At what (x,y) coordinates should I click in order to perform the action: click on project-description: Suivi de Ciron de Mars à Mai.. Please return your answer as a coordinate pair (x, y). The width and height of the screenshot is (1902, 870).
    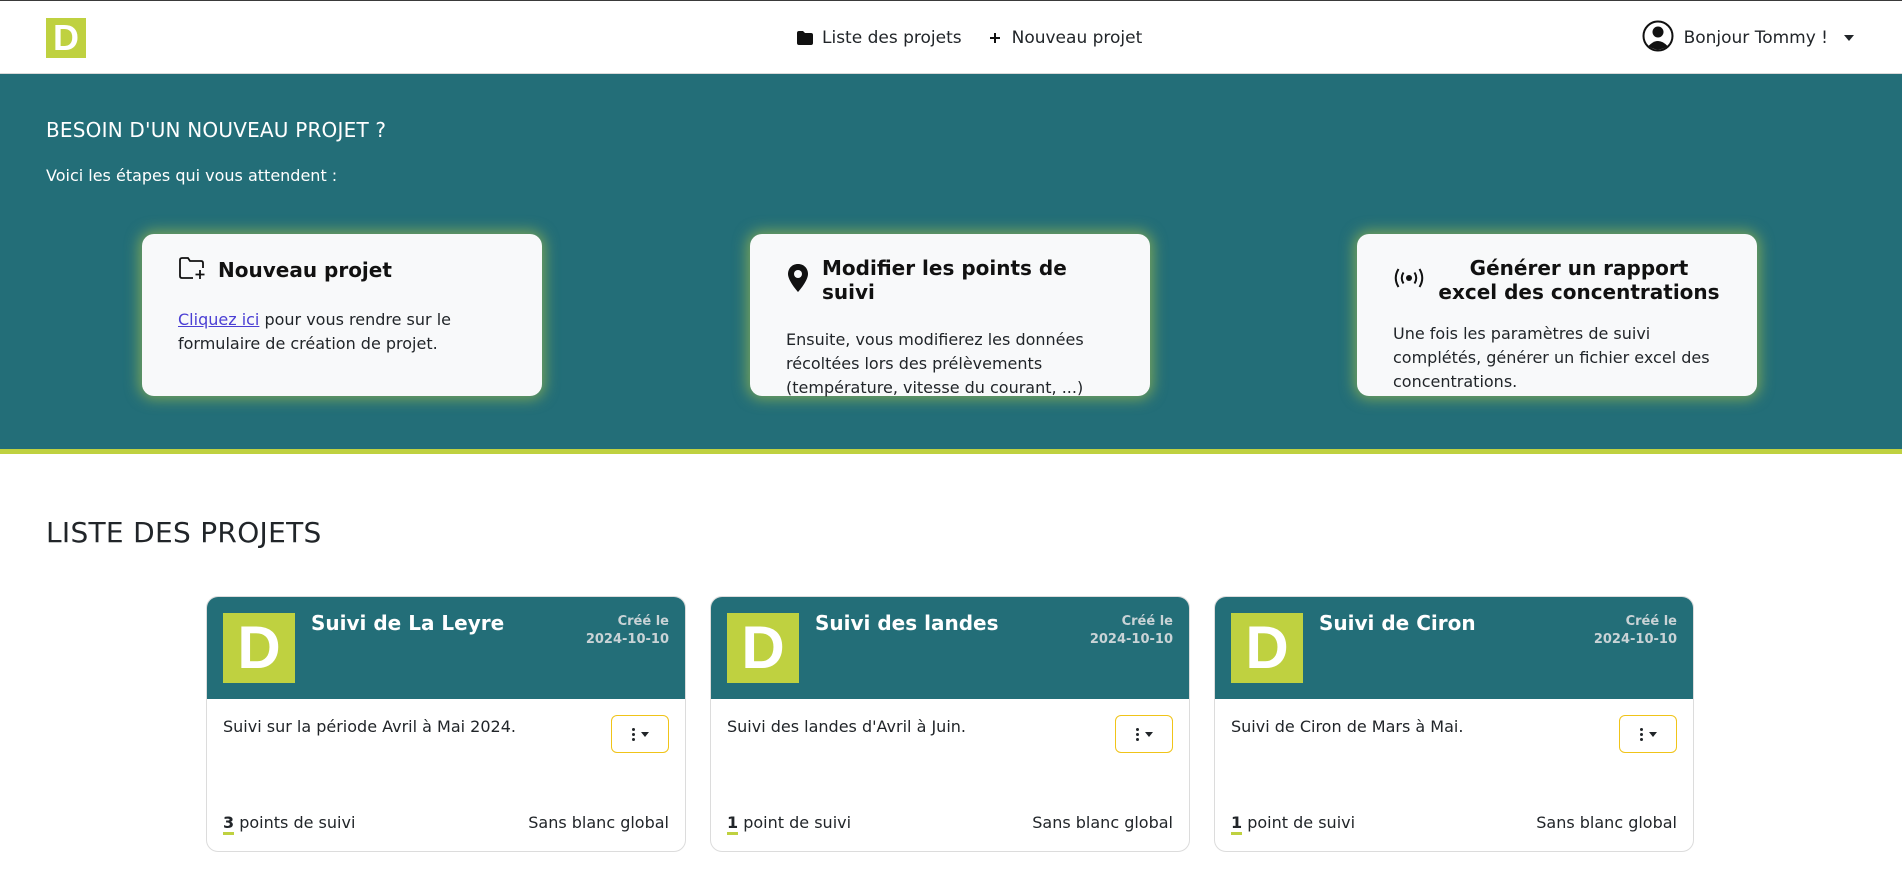
    Looking at the image, I should click on (1347, 726).